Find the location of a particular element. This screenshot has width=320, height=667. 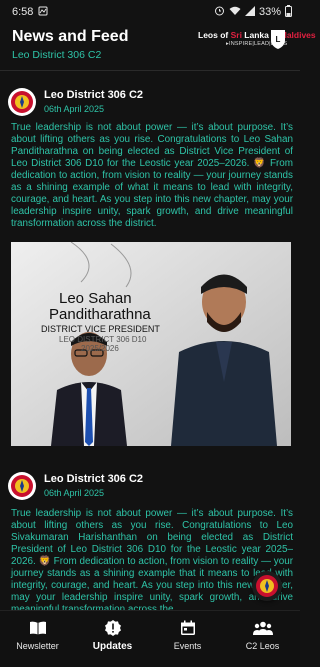

floating-logo-button is located at coordinates (267, 586).